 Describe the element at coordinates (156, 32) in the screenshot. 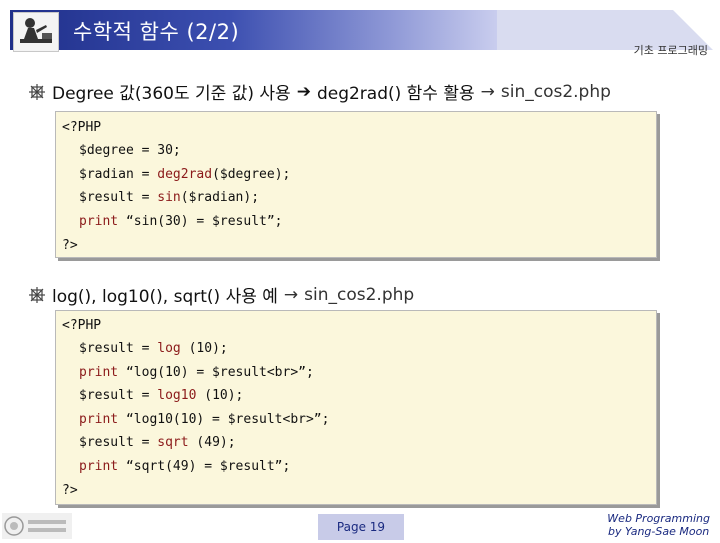

I see `page-title: 수학적 함수 (2/2)` at that location.